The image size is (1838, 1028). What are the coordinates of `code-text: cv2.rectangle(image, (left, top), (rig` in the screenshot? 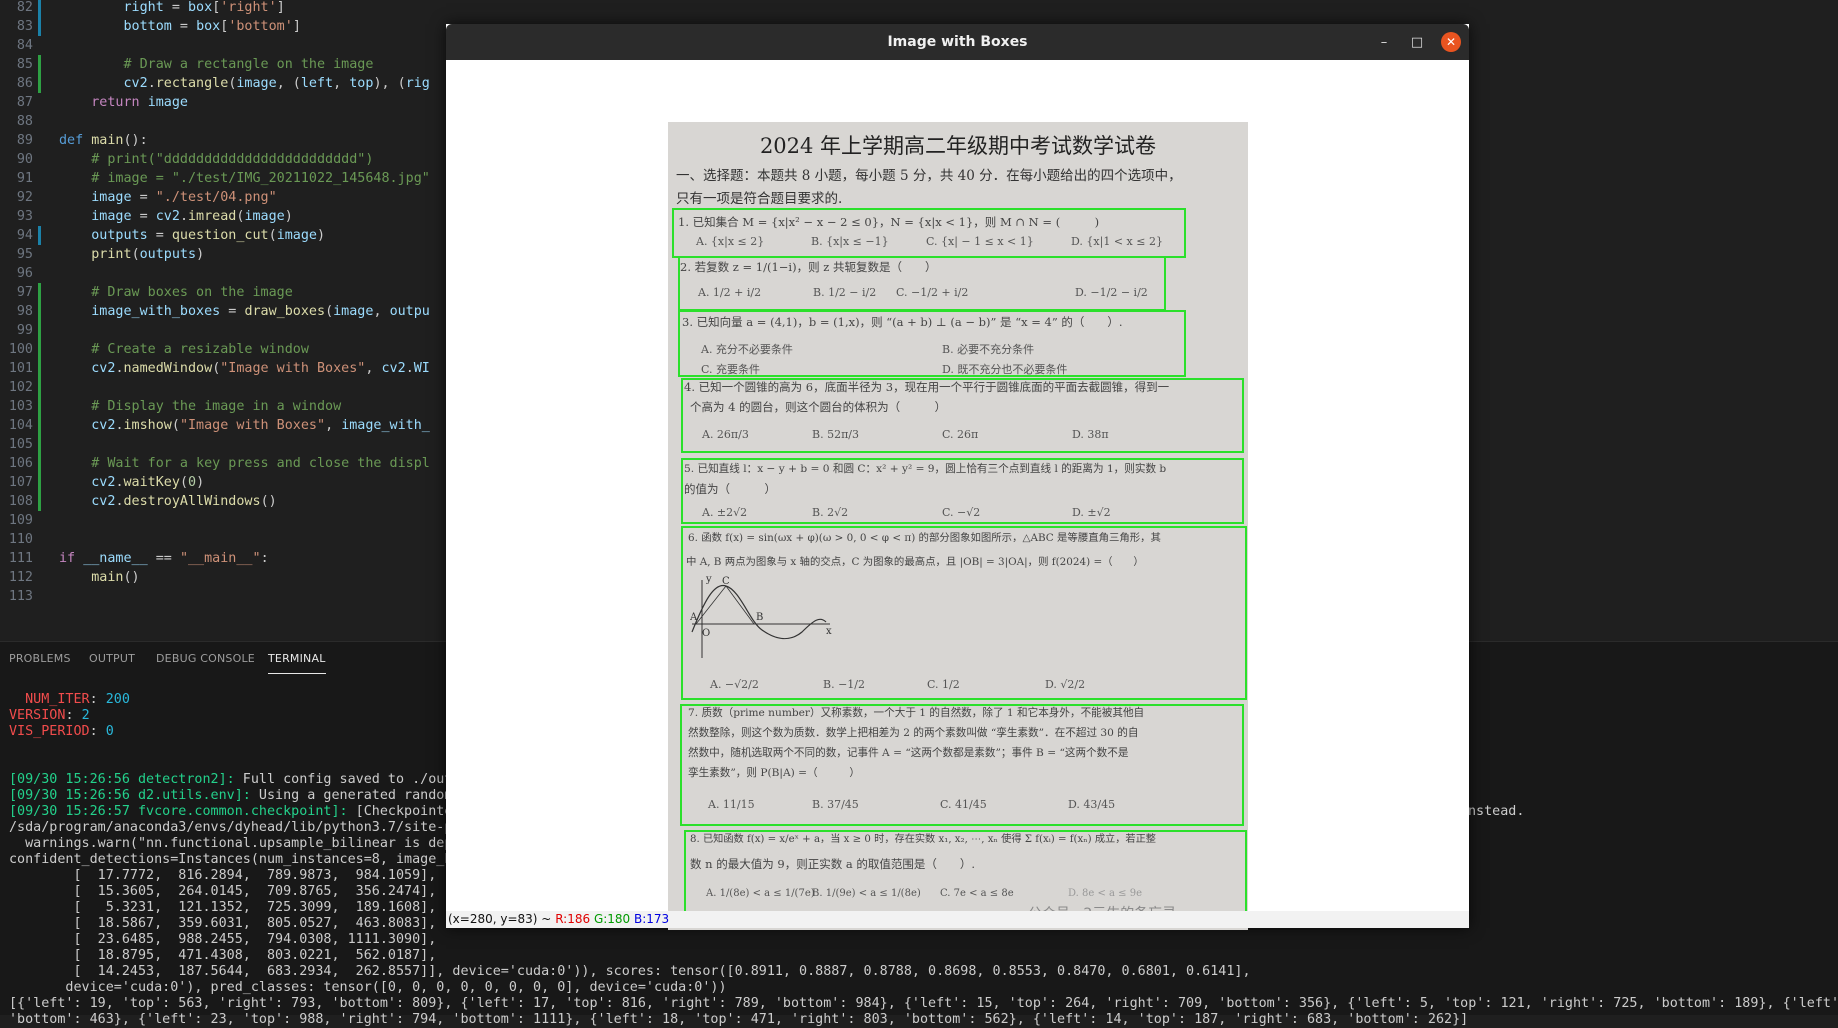 It's located at (276, 83).